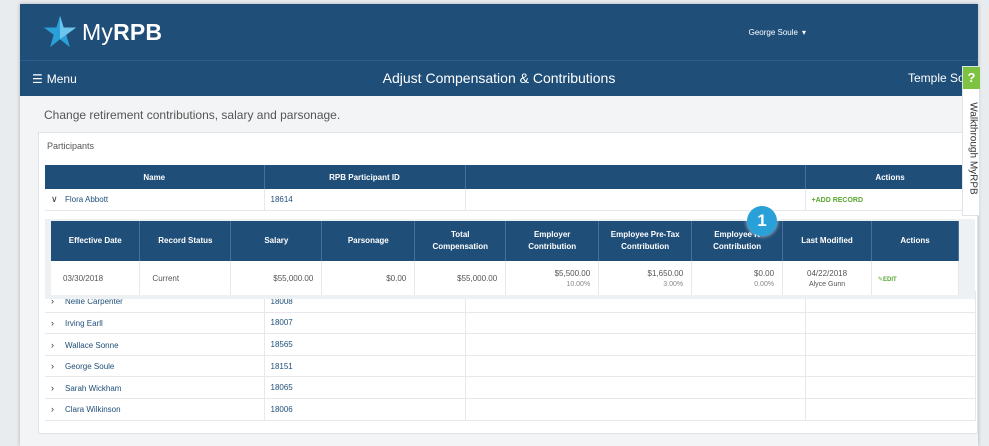 This screenshot has height=446, width=989. I want to click on record-status: Current, so click(185, 278).